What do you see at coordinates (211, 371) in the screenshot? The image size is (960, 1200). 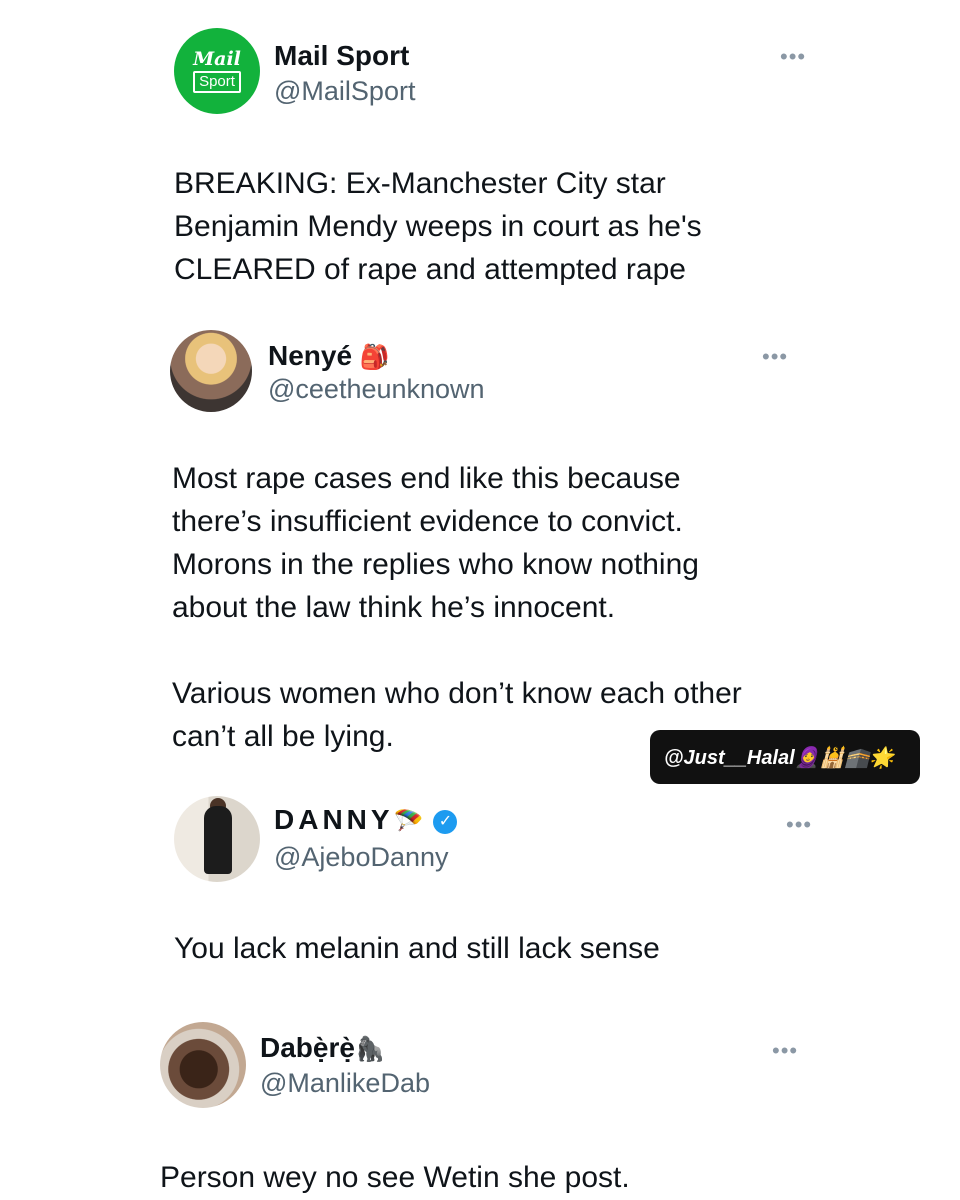 I see `nenye-avatar` at bounding box center [211, 371].